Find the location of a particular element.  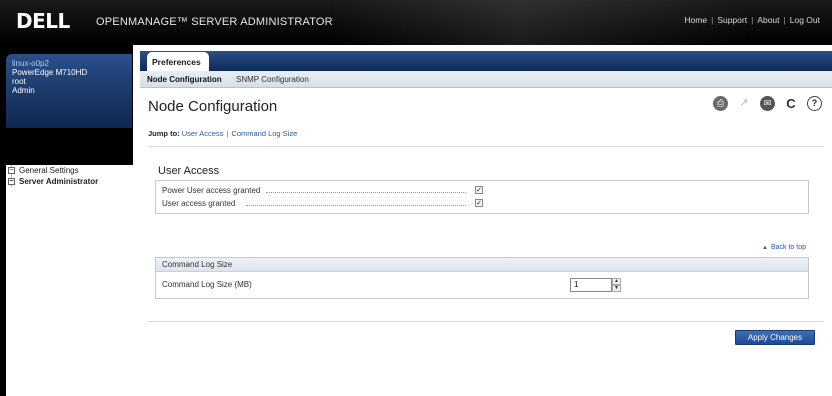

help-icon: ? is located at coordinates (814, 103).